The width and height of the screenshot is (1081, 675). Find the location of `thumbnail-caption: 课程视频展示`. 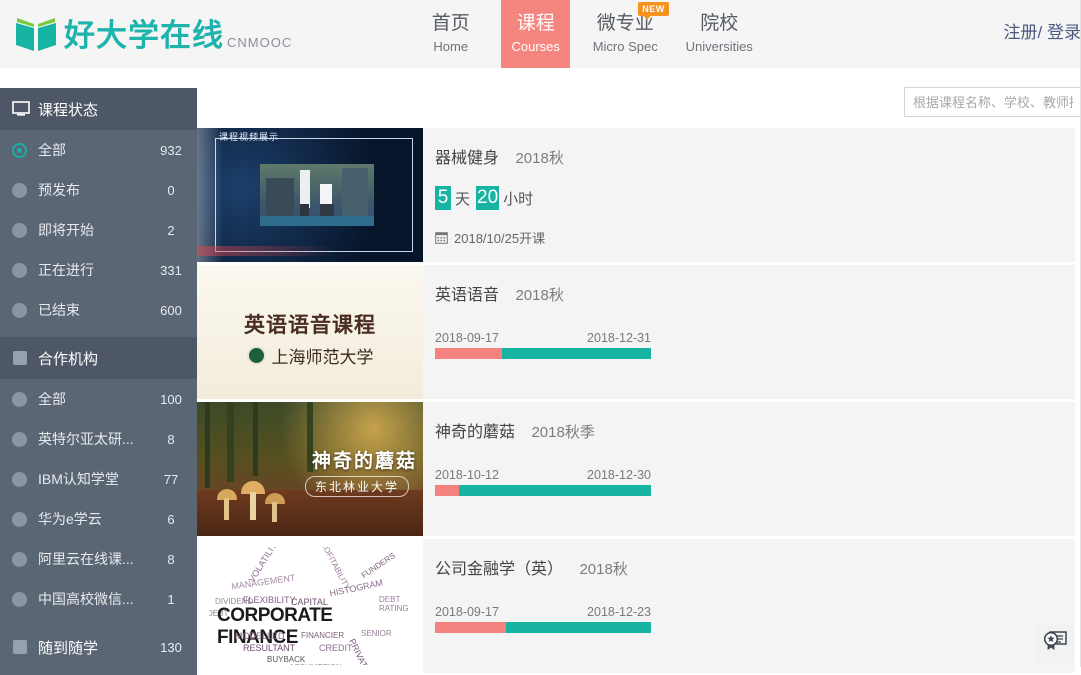

thumbnail-caption: 课程视频展示 is located at coordinates (249, 136).